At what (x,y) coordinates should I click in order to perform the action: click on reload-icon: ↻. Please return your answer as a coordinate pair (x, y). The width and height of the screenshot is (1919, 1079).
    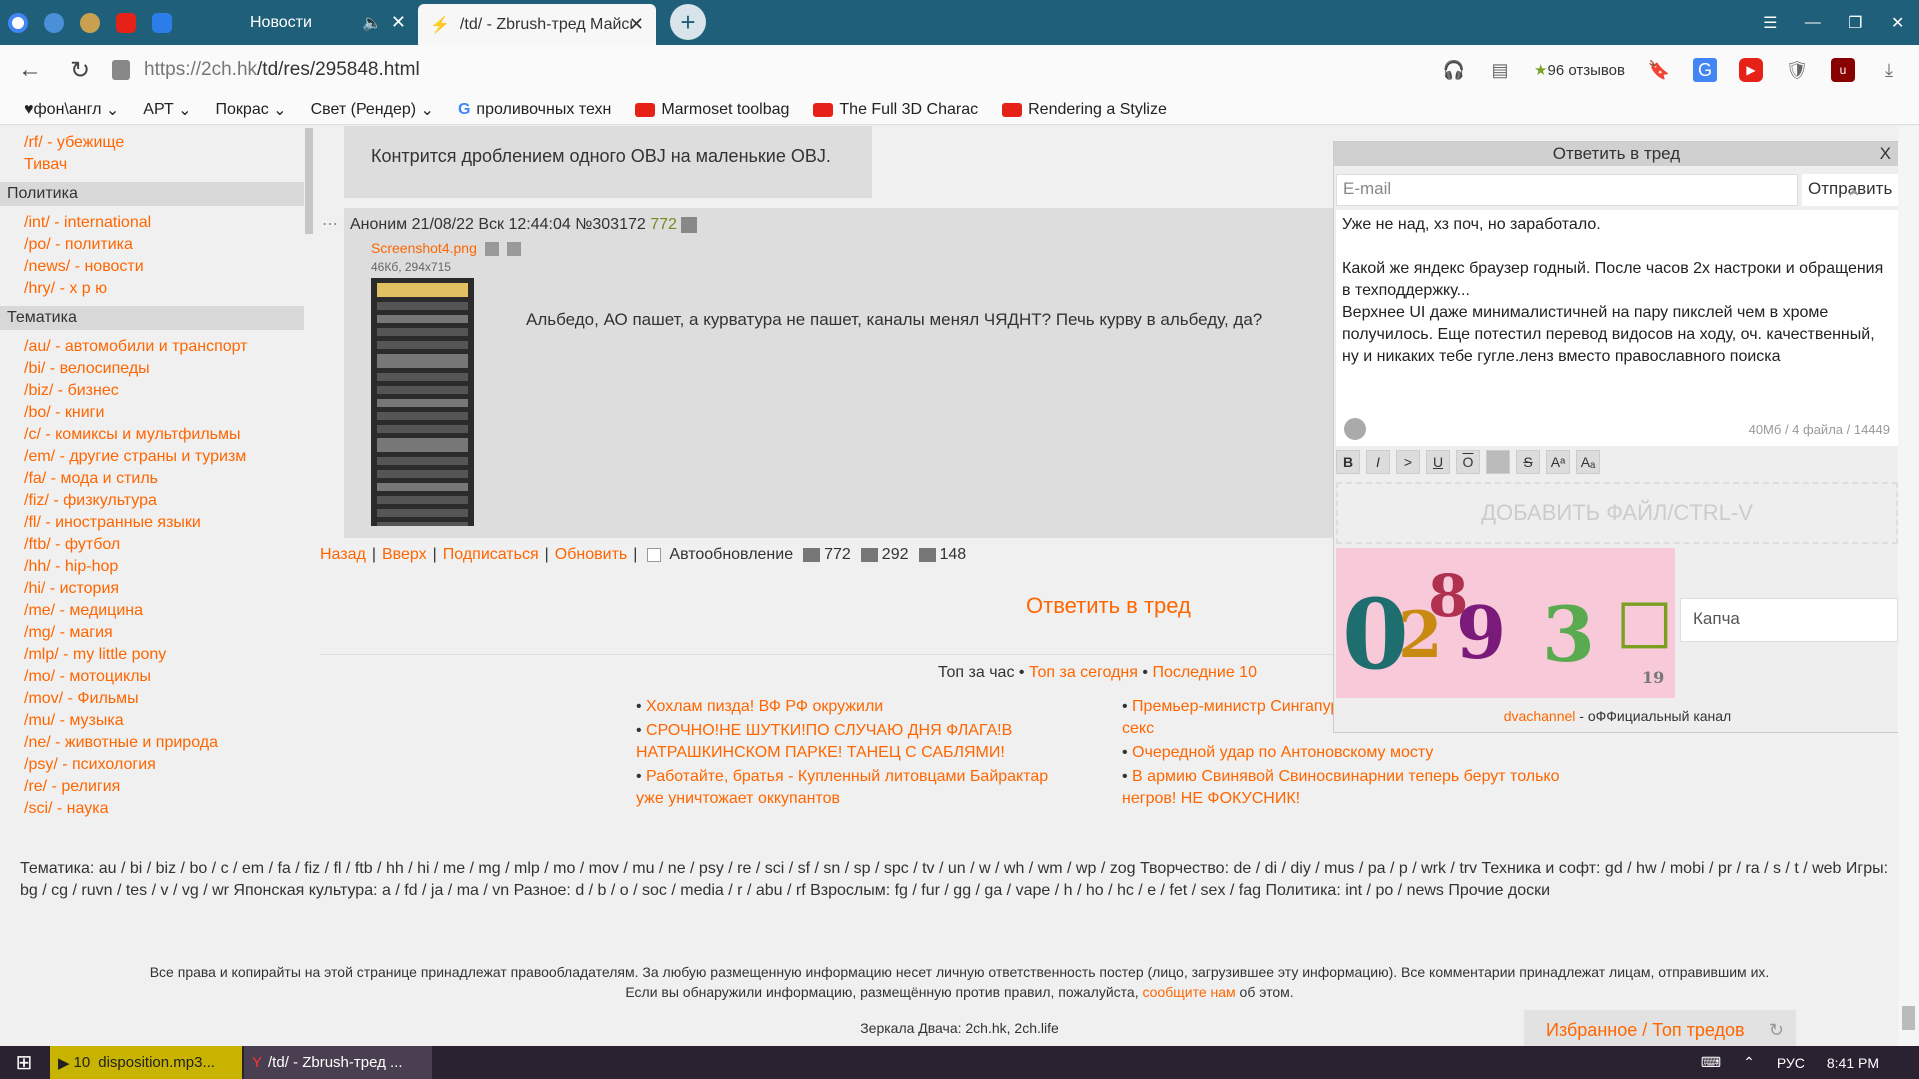
    Looking at the image, I should click on (80, 70).